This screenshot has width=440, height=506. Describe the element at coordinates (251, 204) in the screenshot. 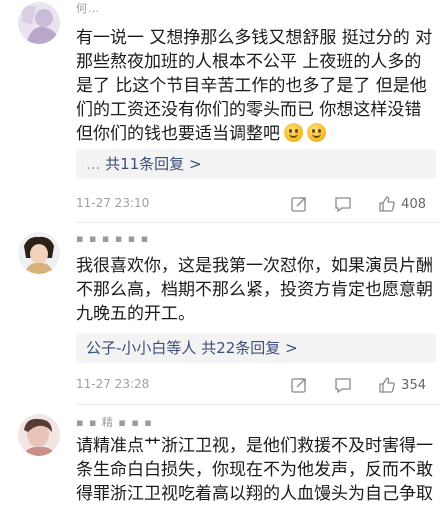

I see `comment-meta: 11-27 23:10 408` at that location.